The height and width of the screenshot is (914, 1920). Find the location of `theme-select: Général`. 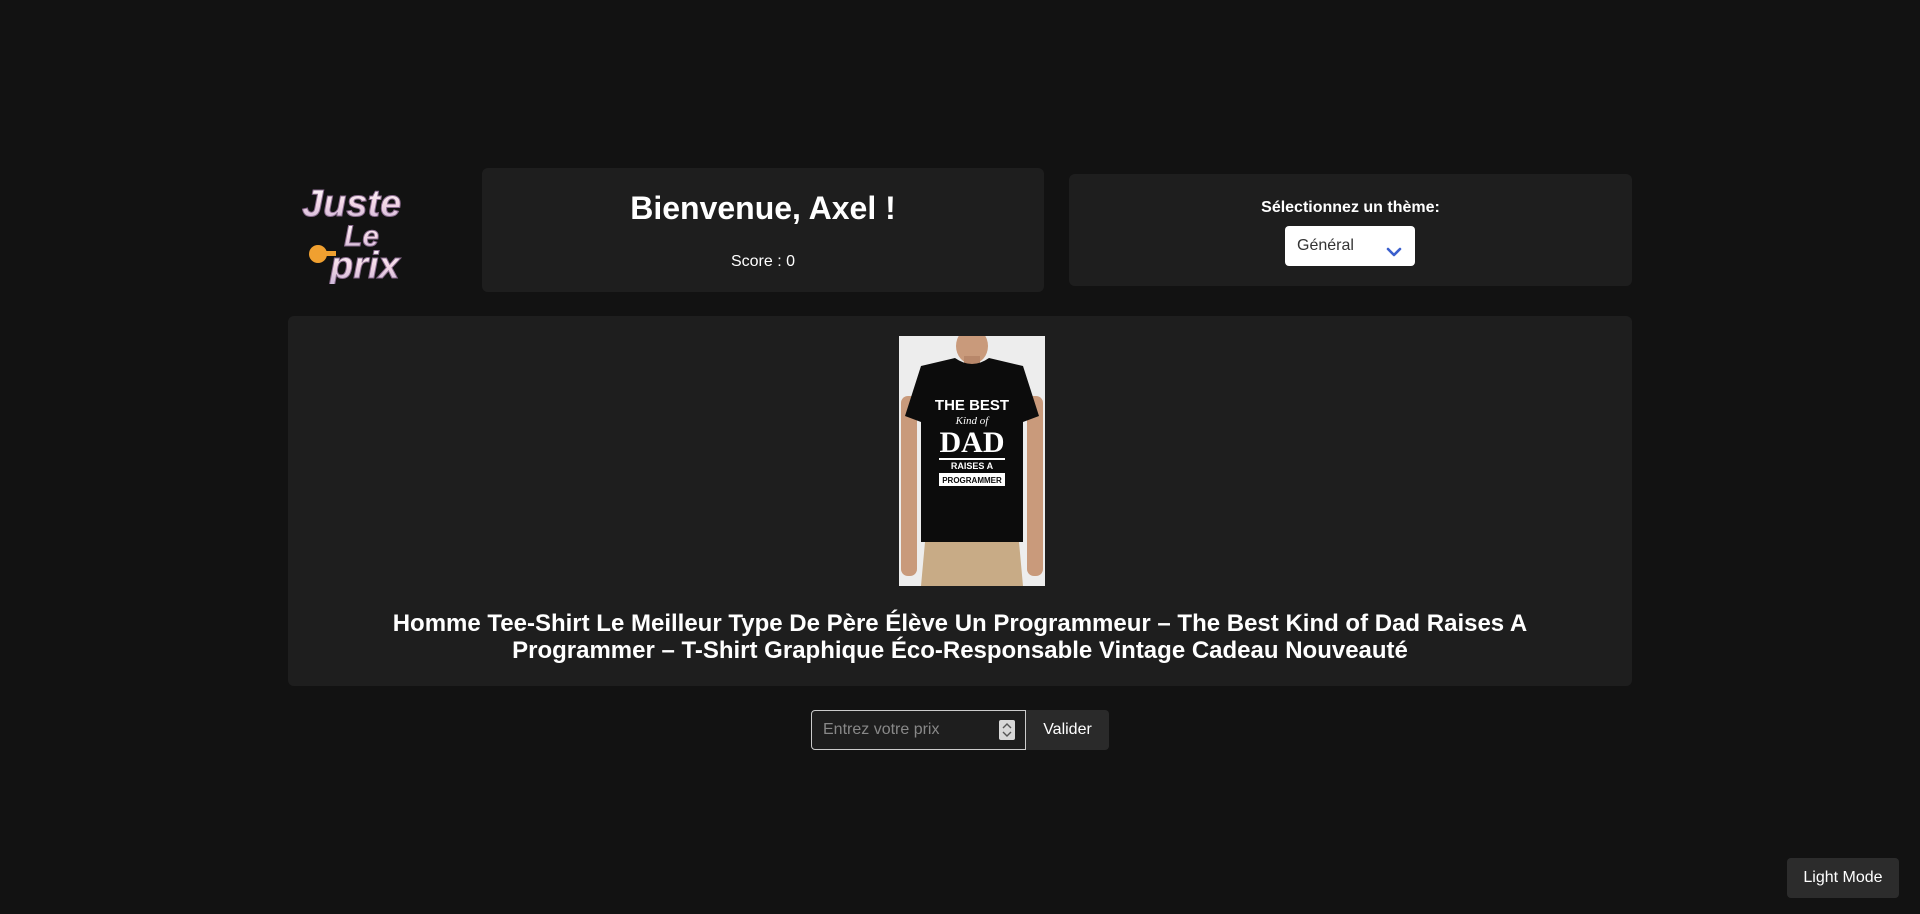

theme-select: Général is located at coordinates (1350, 246).